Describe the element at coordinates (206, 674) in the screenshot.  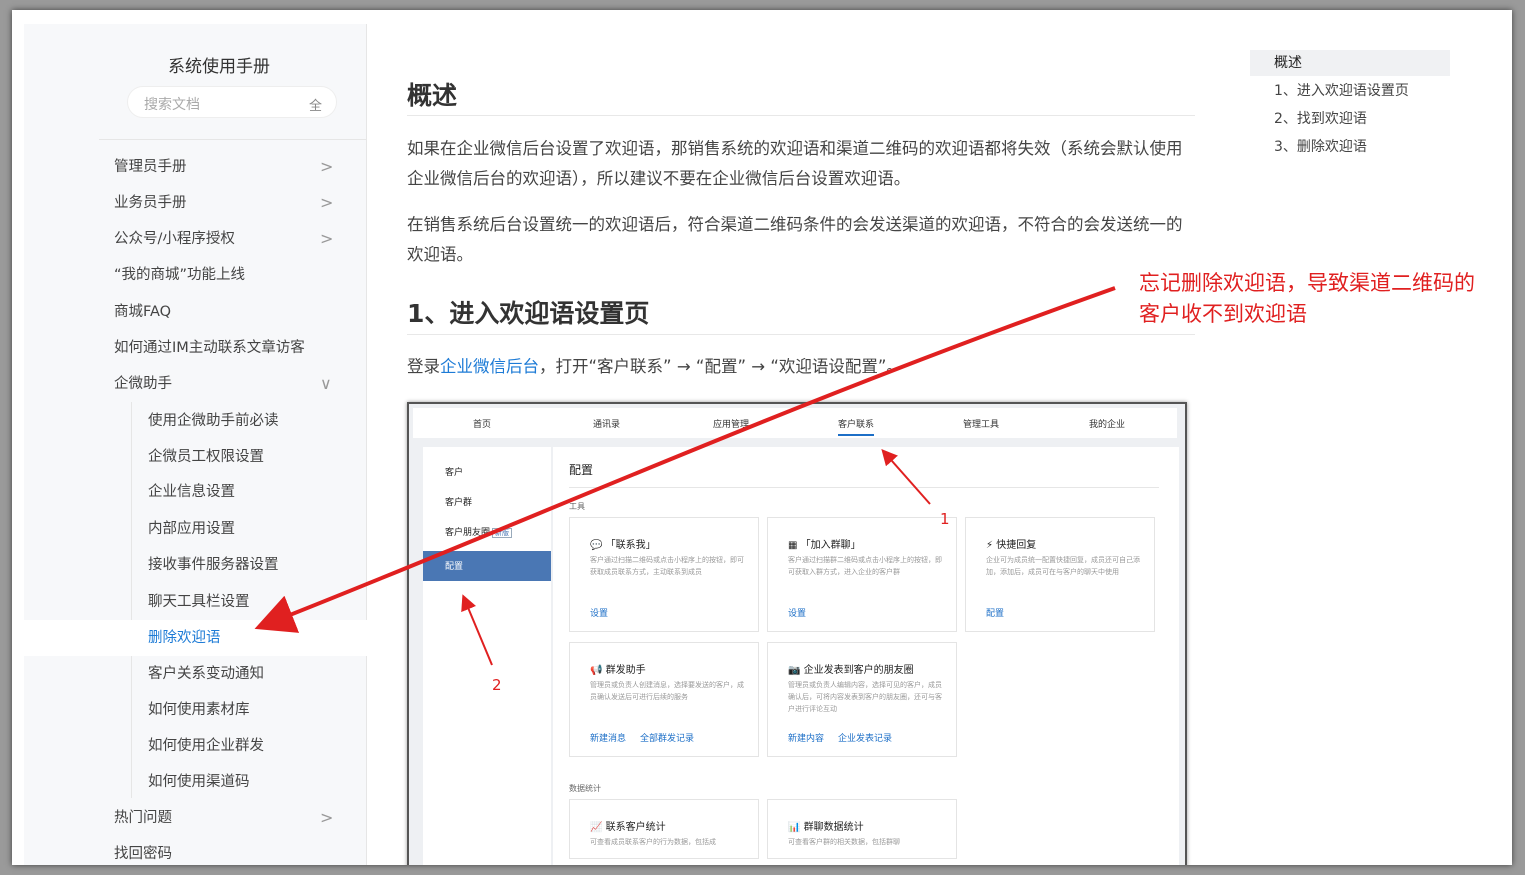
I see `sidebar-item-label: 客户关系变动通知` at that location.